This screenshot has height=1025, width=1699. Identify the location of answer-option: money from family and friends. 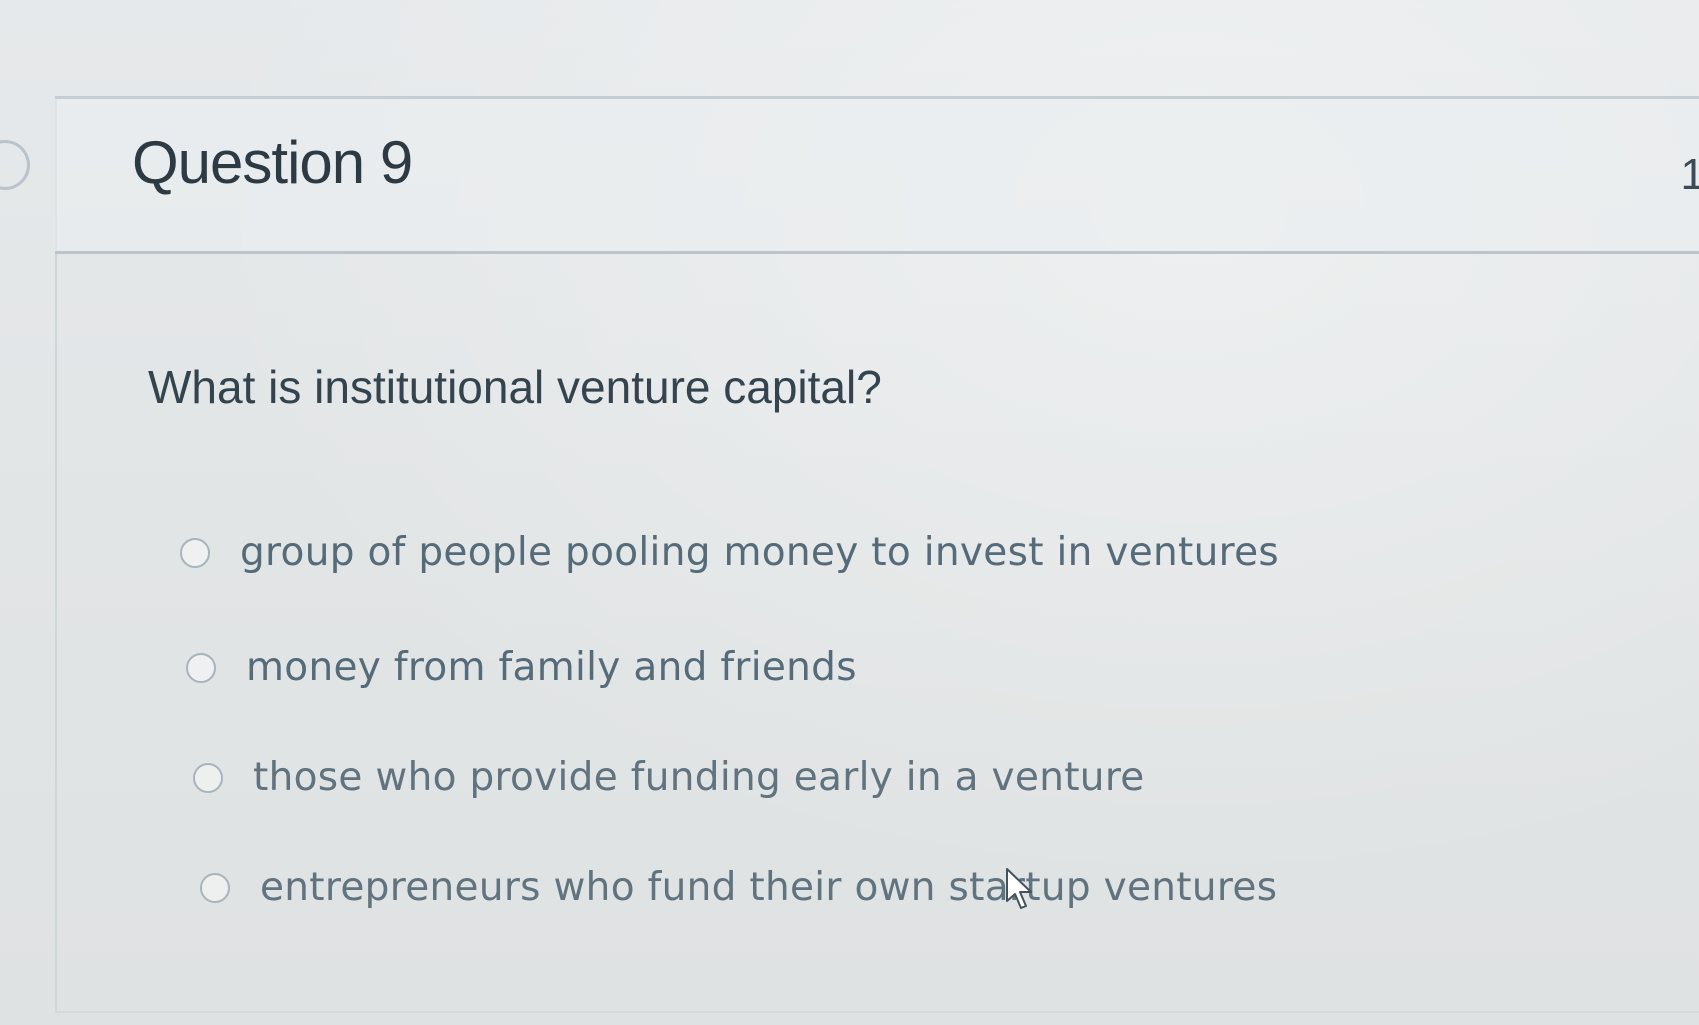
(521, 667).